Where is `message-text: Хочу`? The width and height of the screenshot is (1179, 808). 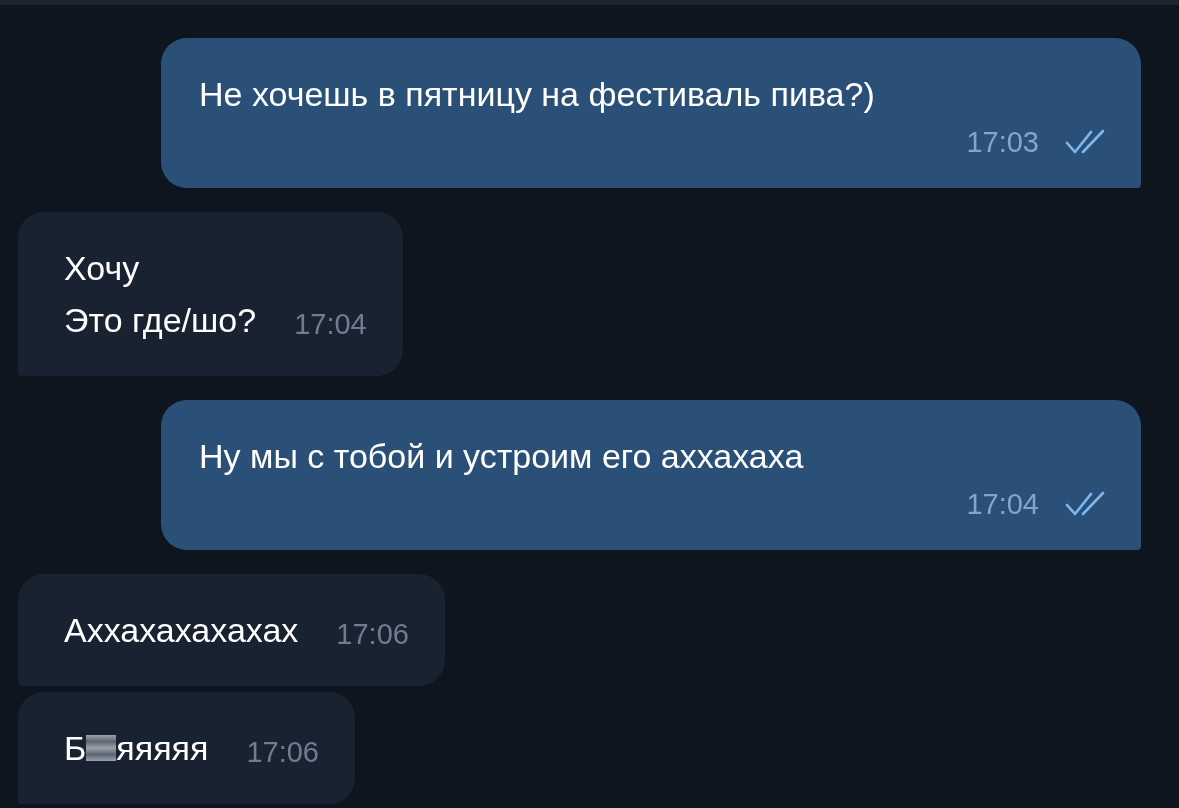 message-text: Хочу is located at coordinates (102, 268).